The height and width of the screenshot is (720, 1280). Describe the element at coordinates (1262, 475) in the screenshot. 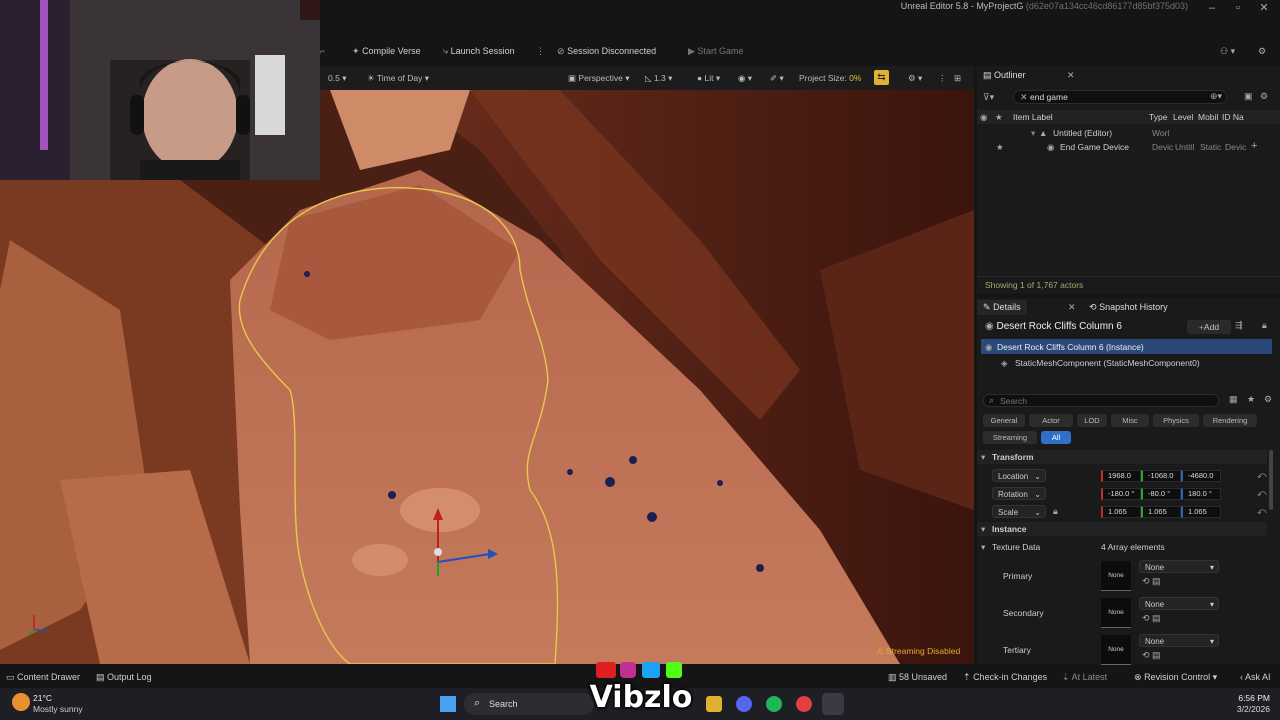

I see `reset-location-icon: ⤺` at that location.